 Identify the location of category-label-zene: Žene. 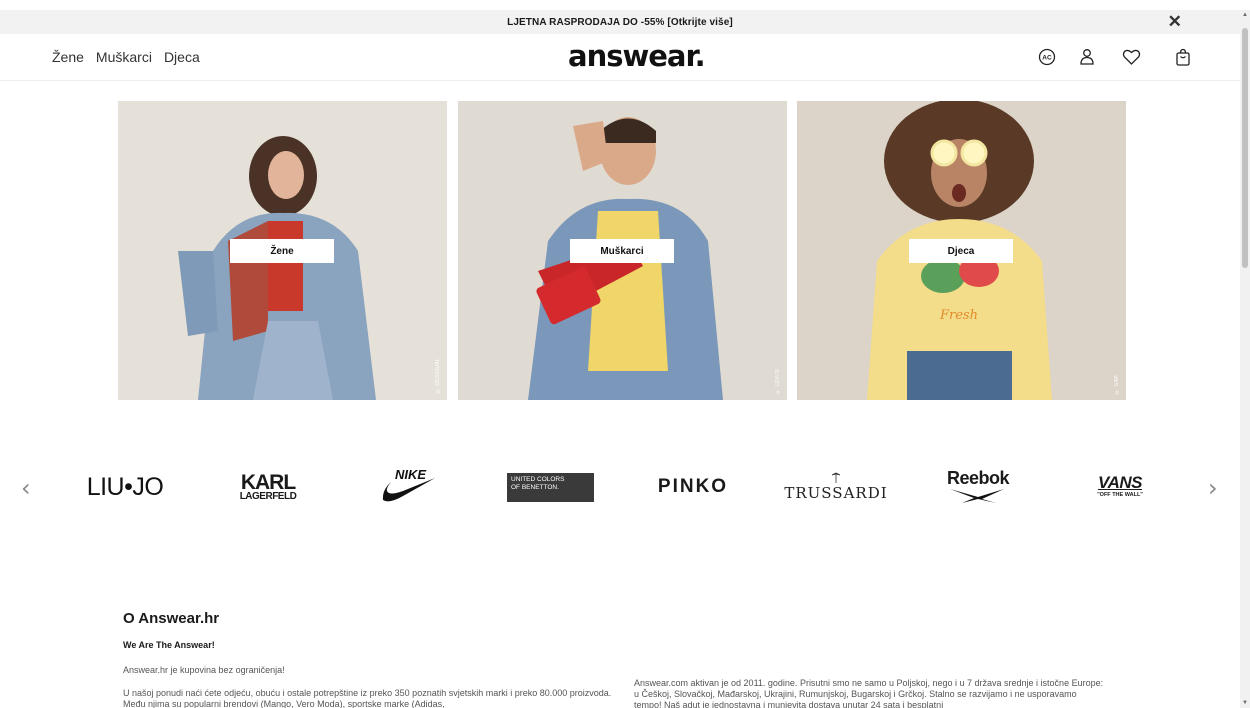
(282, 251).